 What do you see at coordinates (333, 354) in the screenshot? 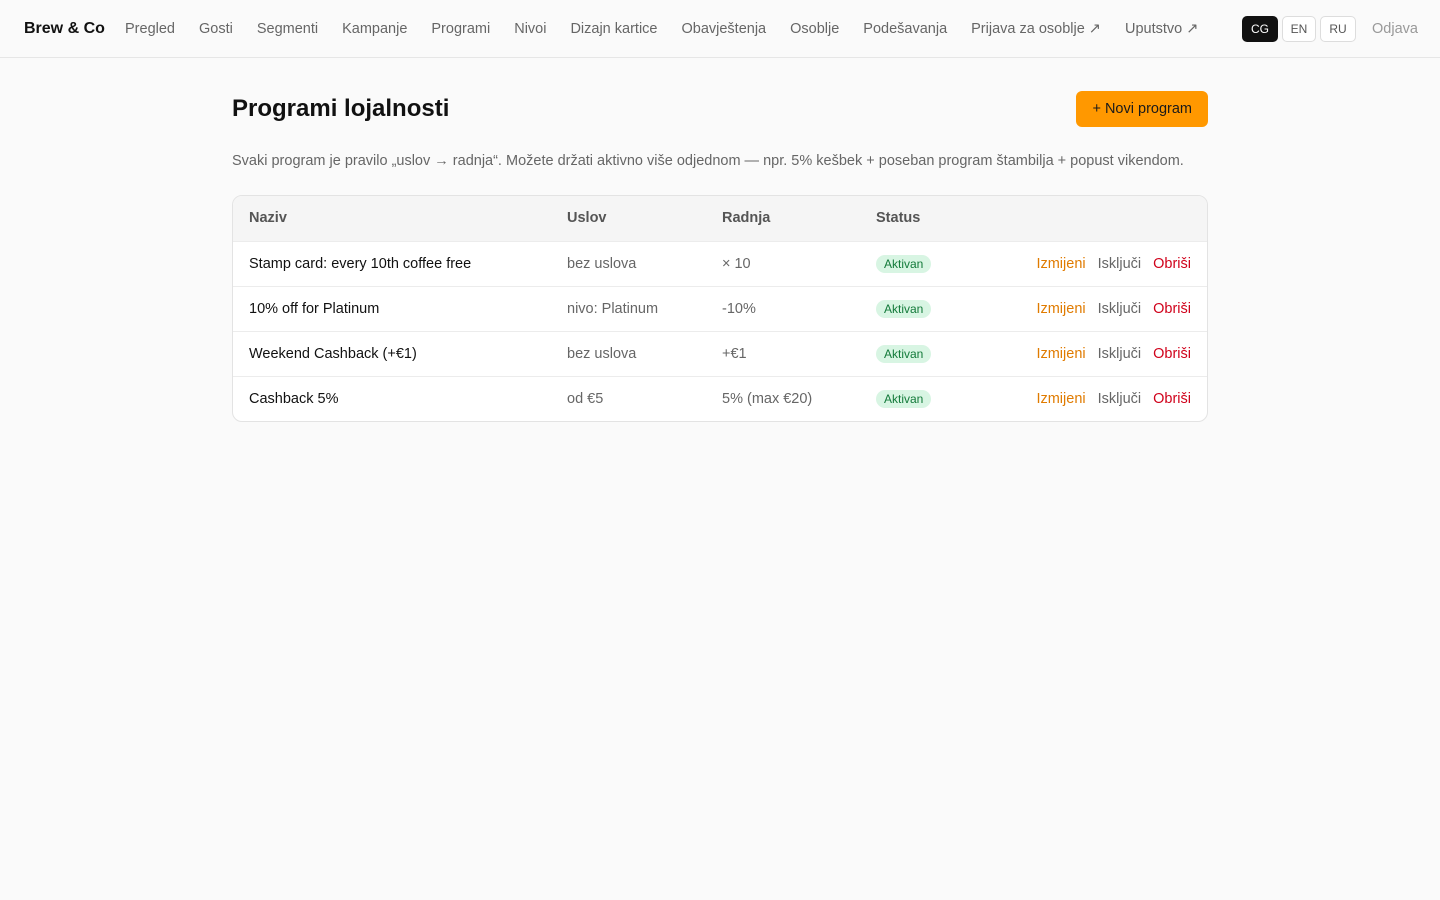
I see `program-name: Weekend Cashback (+€1)` at bounding box center [333, 354].